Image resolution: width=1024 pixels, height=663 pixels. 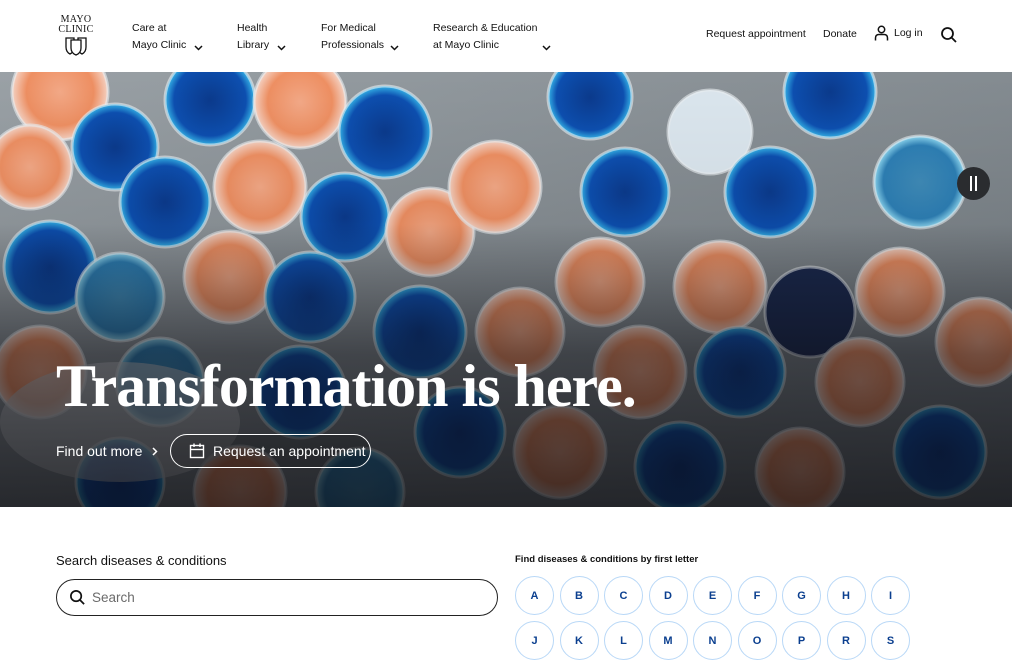 I want to click on chevron-right-icon, so click(x=155, y=451).